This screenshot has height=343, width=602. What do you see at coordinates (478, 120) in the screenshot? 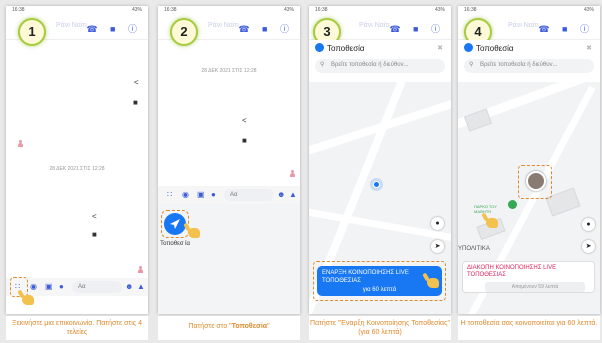
I see `map-building` at bounding box center [478, 120].